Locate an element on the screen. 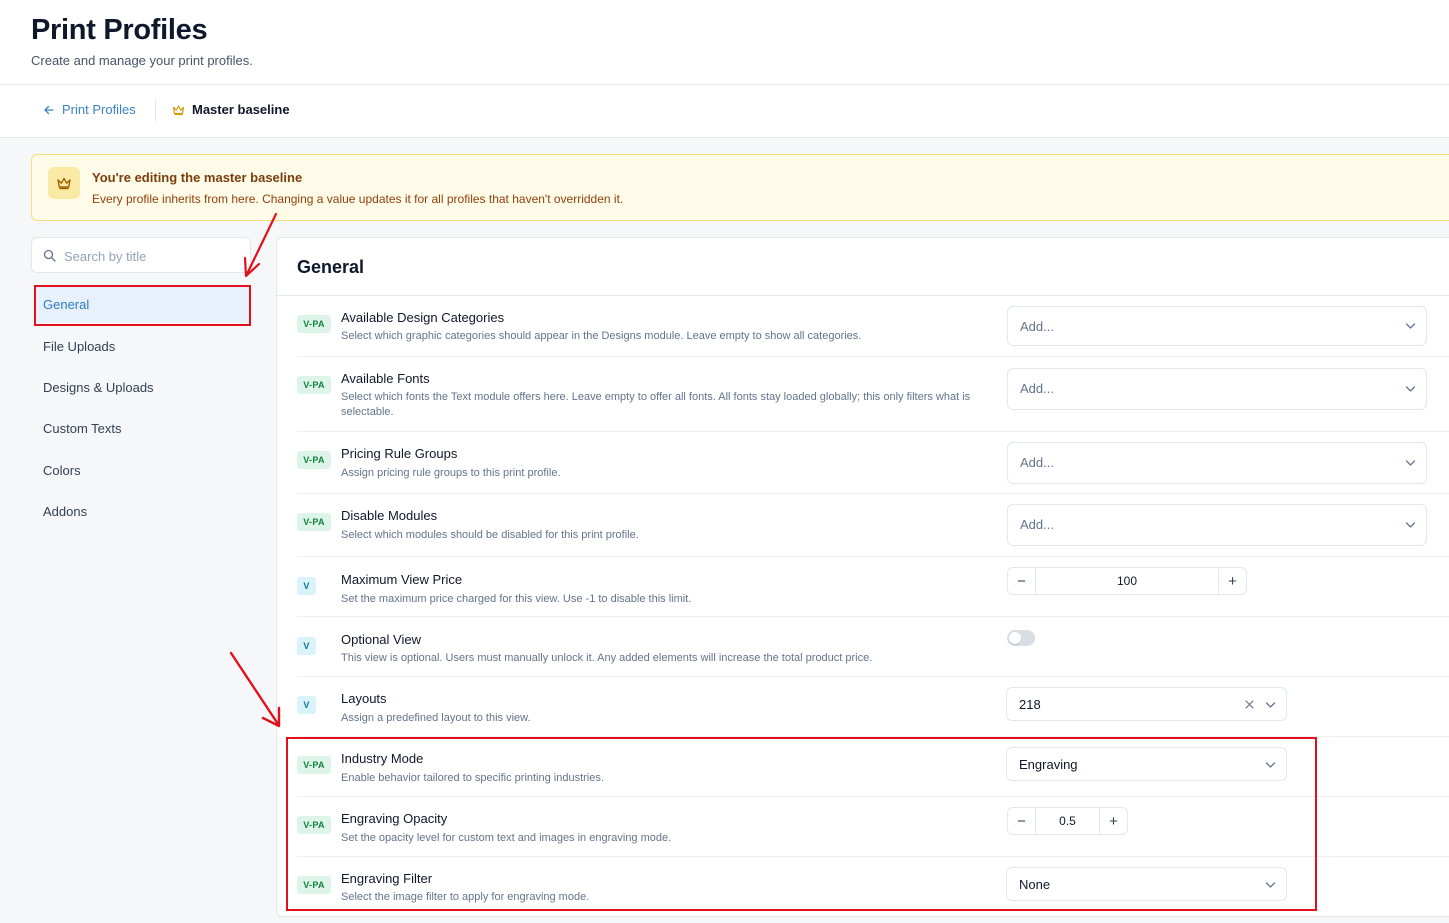 The height and width of the screenshot is (923, 1449). layouts-select: 218 is located at coordinates (1146, 704).